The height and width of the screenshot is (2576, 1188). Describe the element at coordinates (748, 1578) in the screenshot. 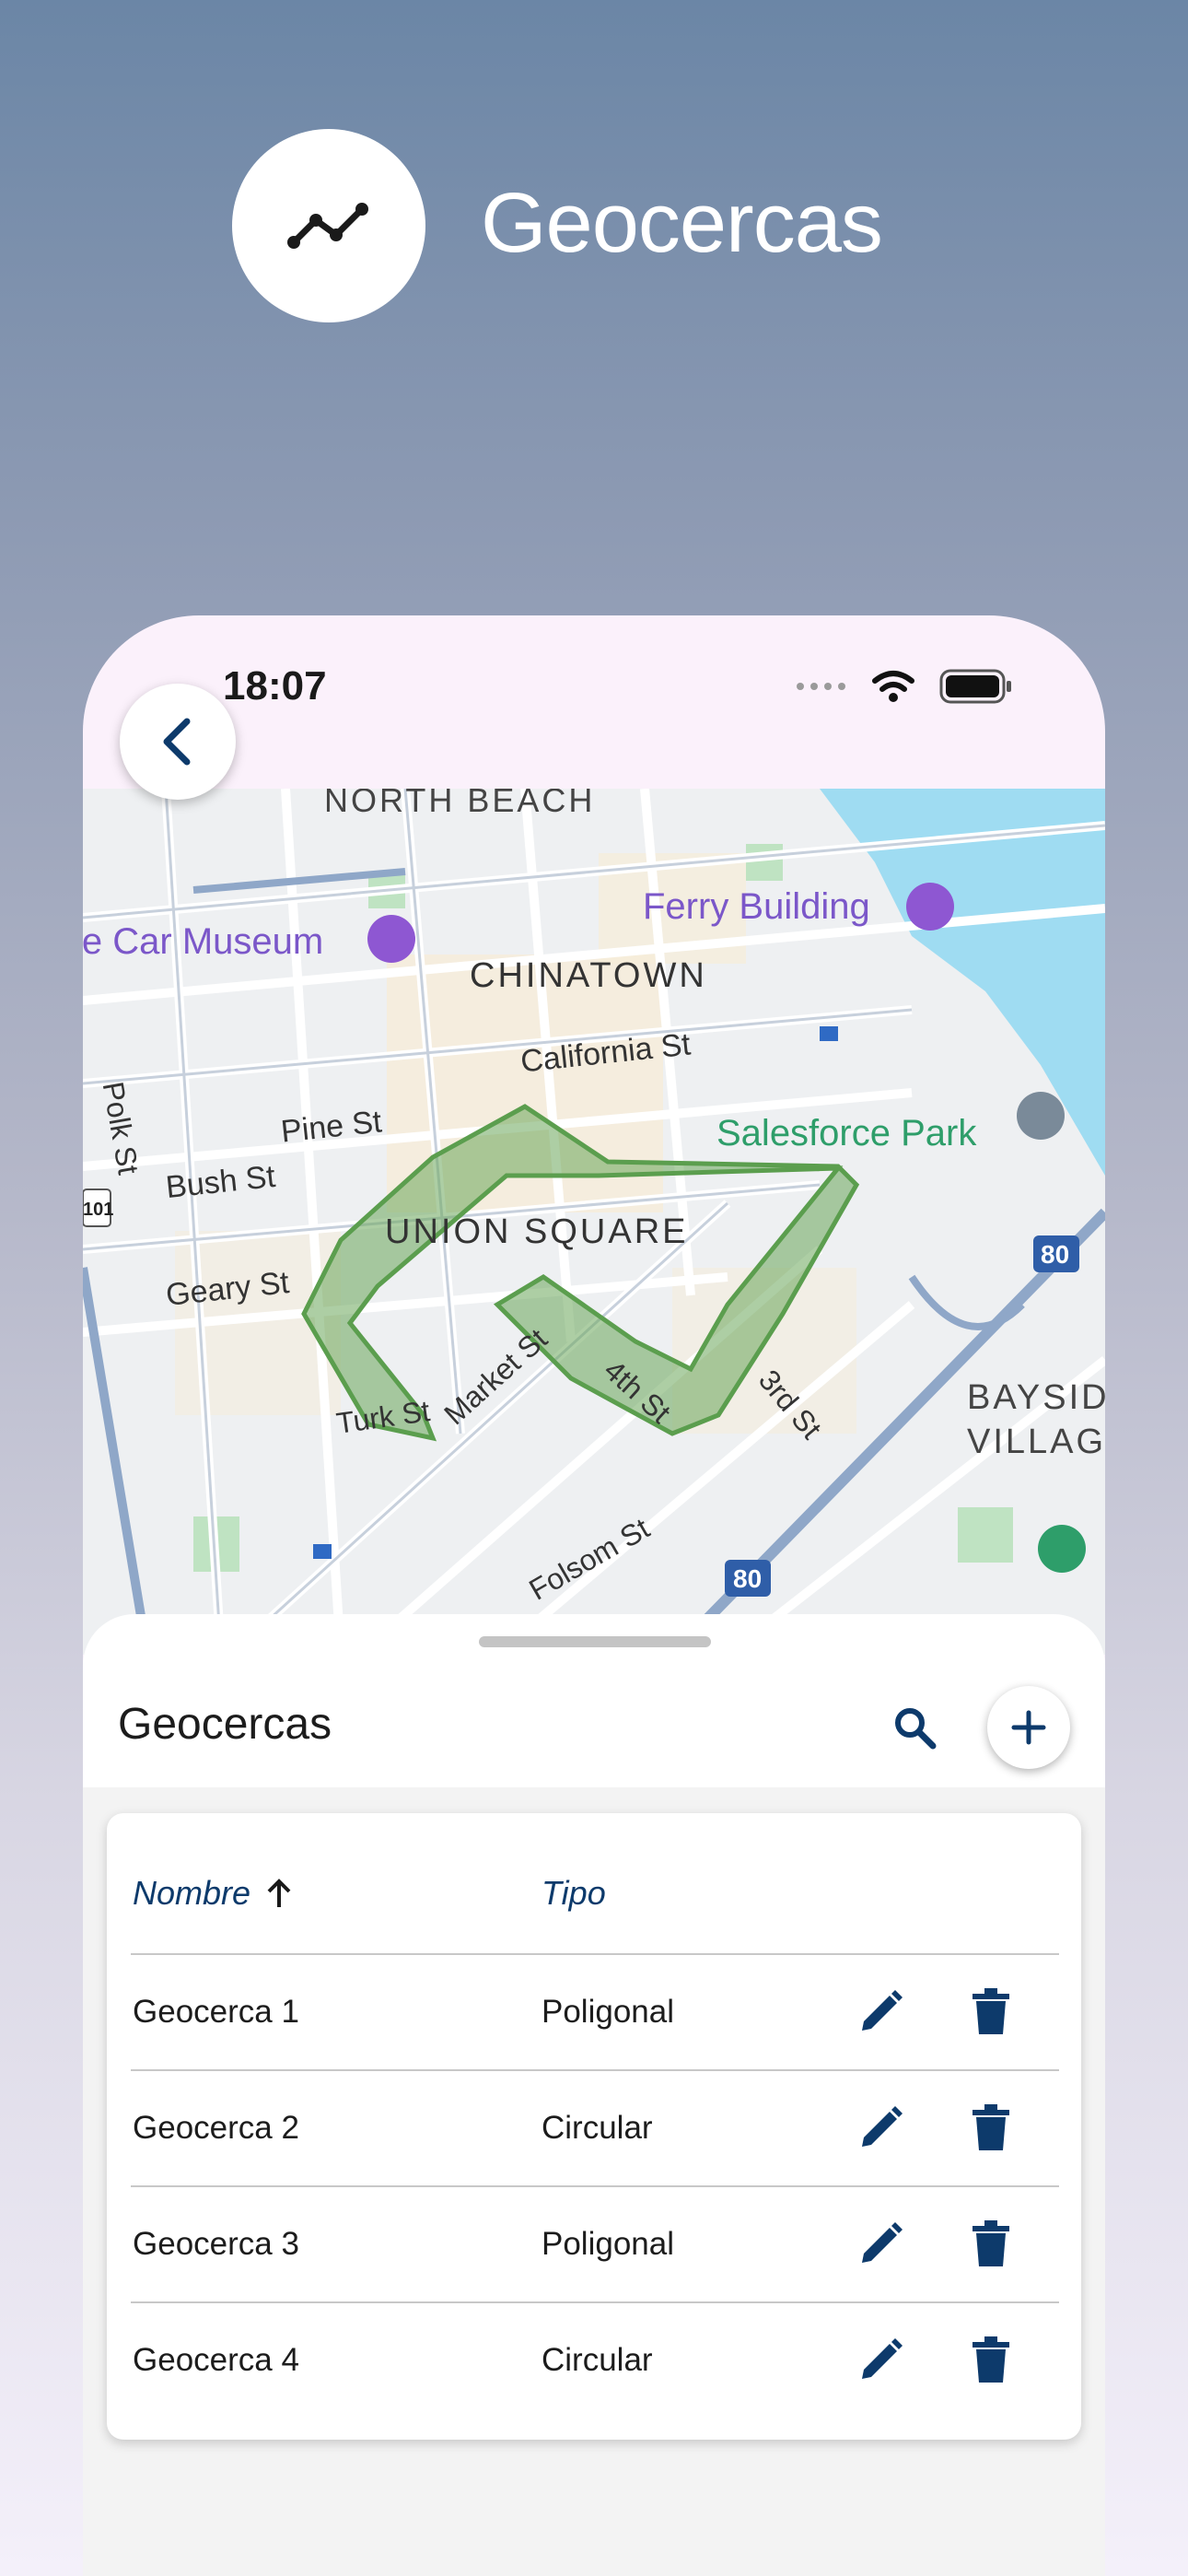

I see `map-shield-80-south: 80` at that location.